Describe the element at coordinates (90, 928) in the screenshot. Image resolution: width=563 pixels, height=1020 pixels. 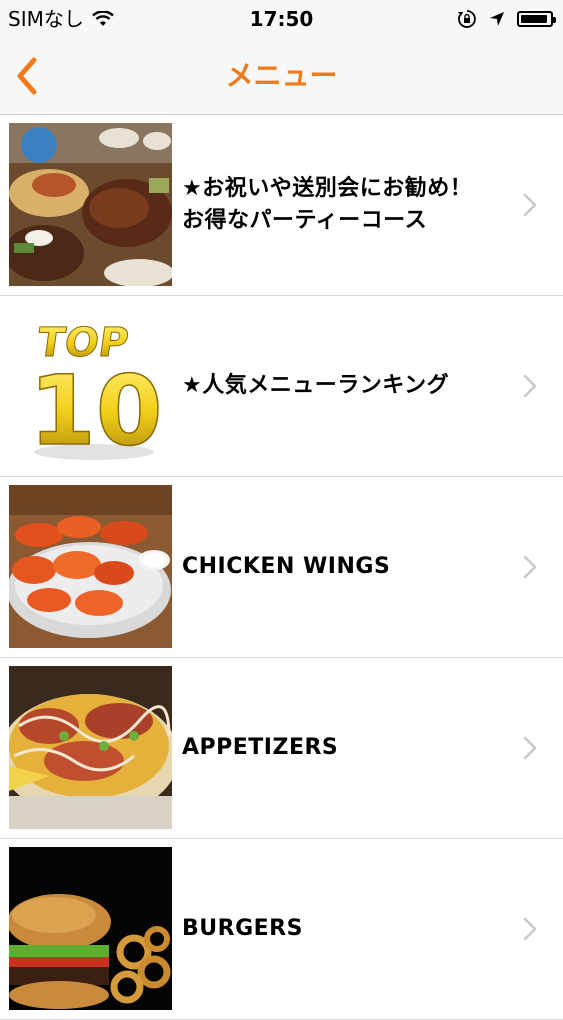
I see `burgers-thumbnail` at that location.